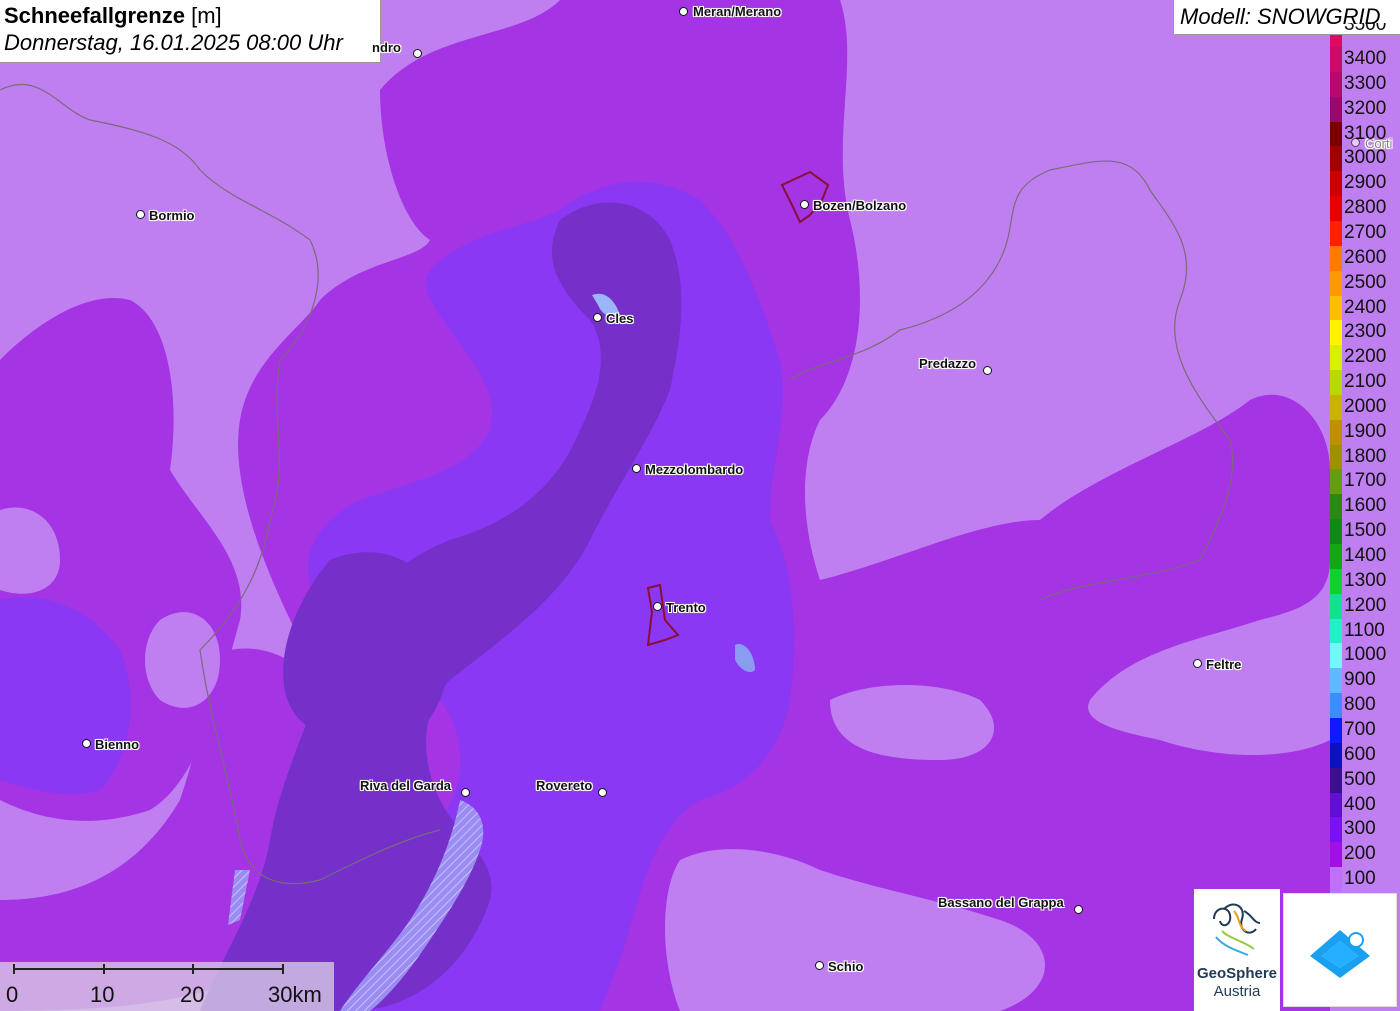 The width and height of the screenshot is (1400, 1011). What do you see at coordinates (1360, 680) in the screenshot?
I see `legend-label: 900` at bounding box center [1360, 680].